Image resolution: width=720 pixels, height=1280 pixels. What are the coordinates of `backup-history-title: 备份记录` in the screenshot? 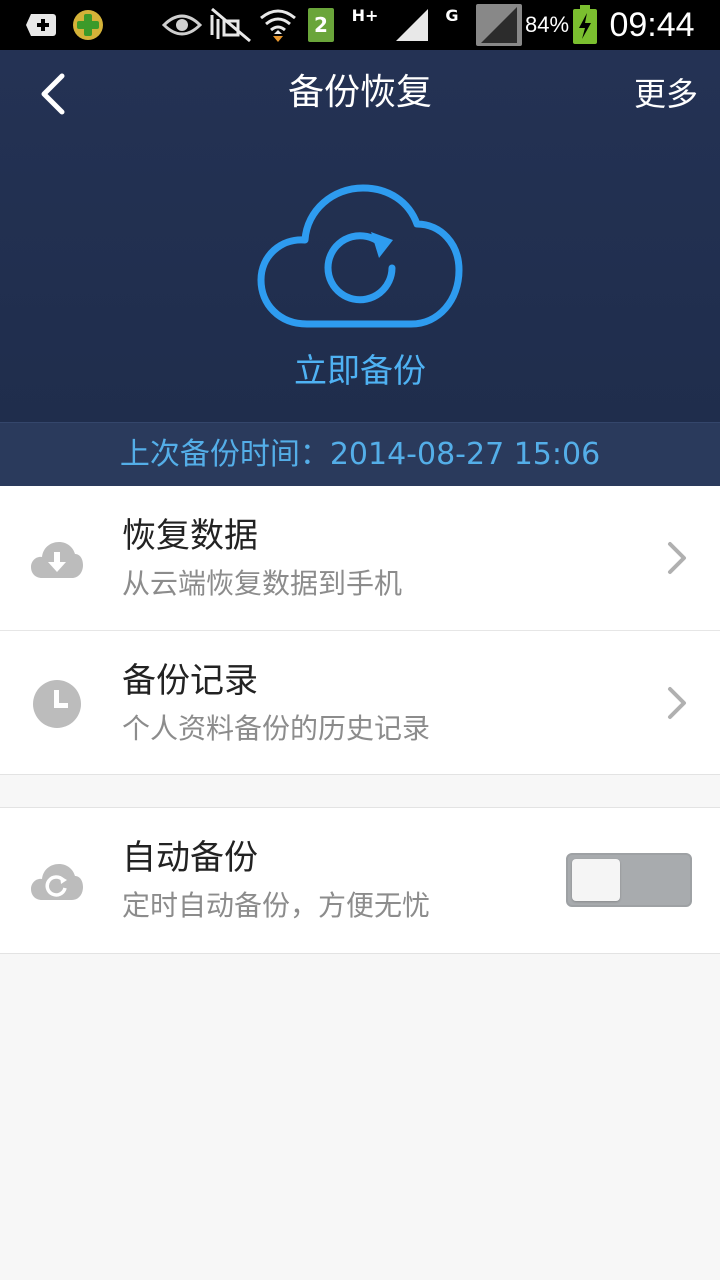 It's located at (190, 681).